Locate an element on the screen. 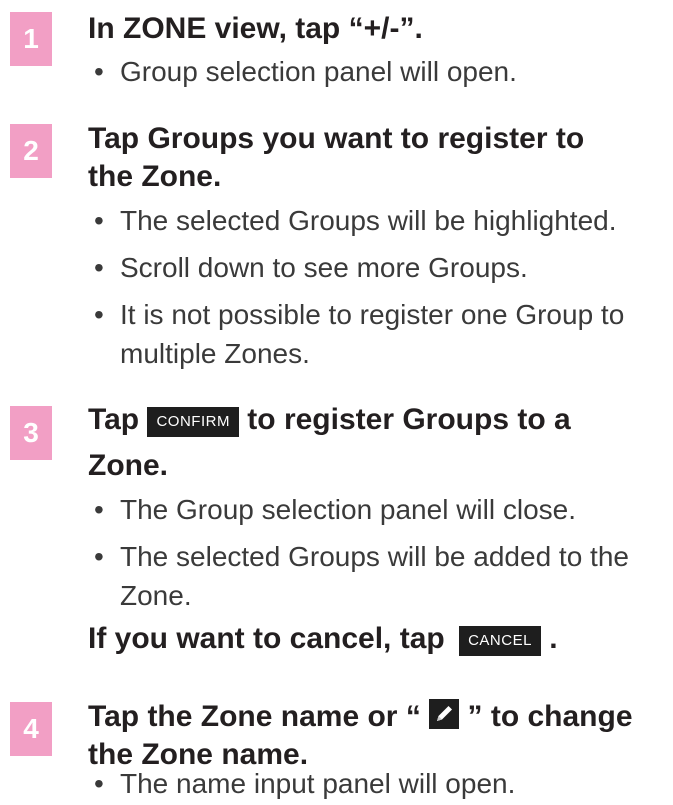 Image resolution: width=673 pixels, height=805 pixels. list-item: • The name input panel will open. is located at coordinates (378, 783).